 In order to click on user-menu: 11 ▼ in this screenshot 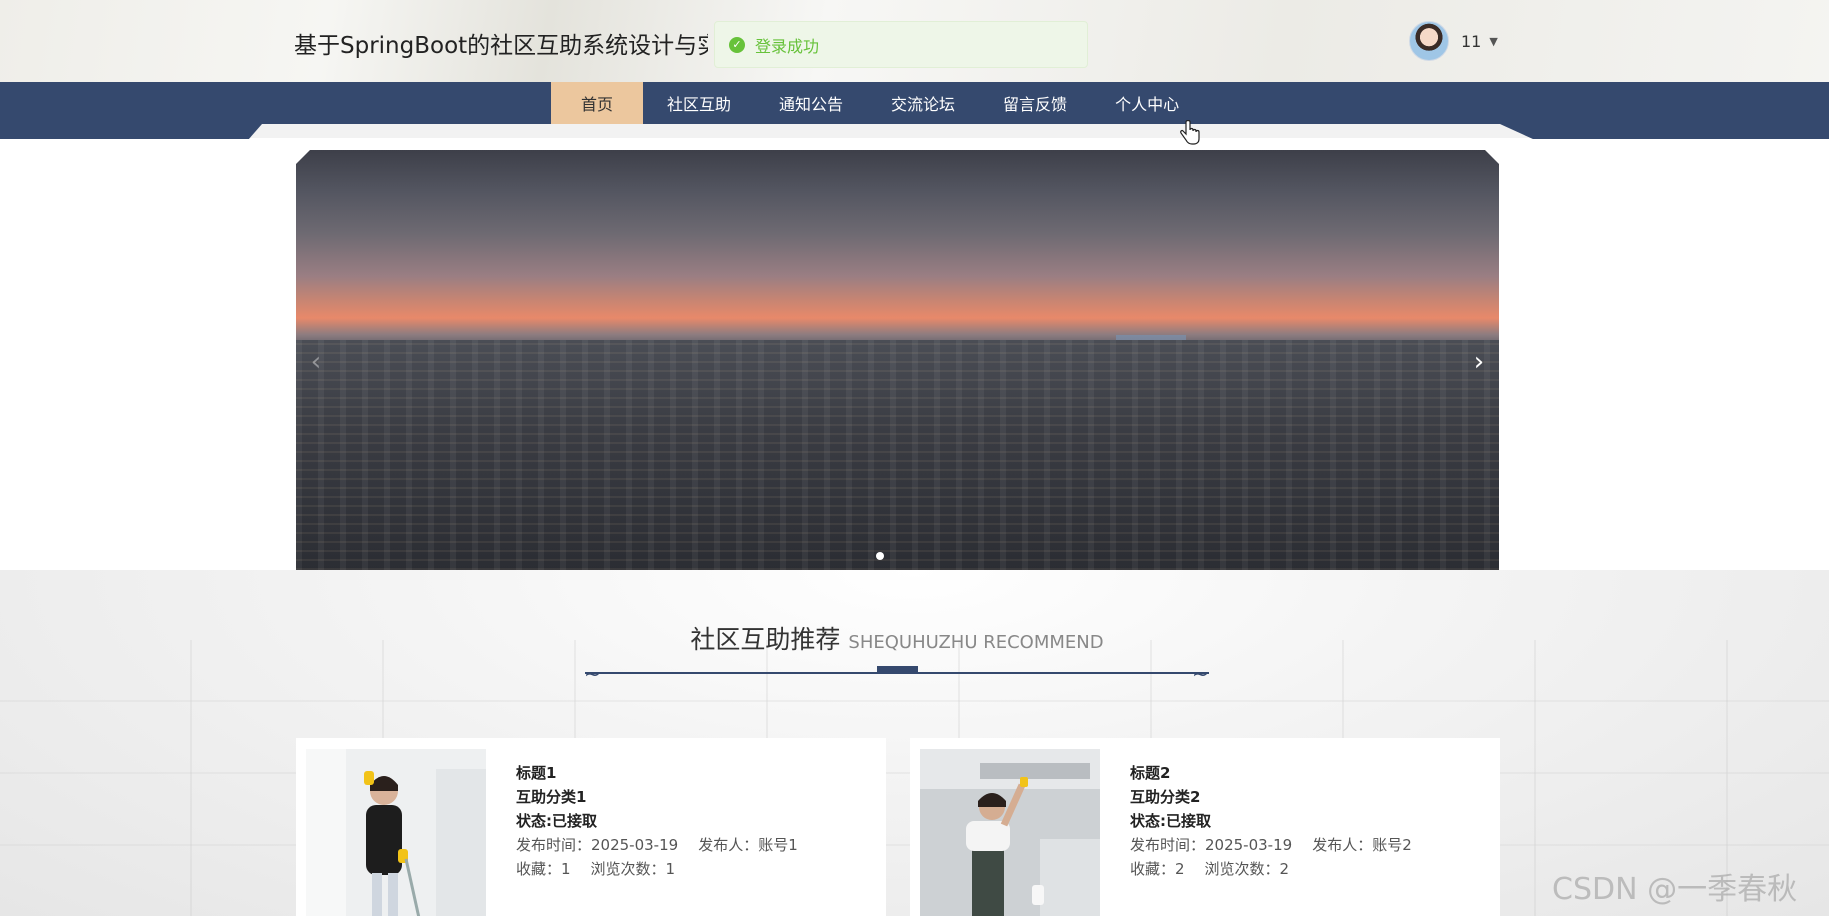, I will do `click(1453, 41)`.